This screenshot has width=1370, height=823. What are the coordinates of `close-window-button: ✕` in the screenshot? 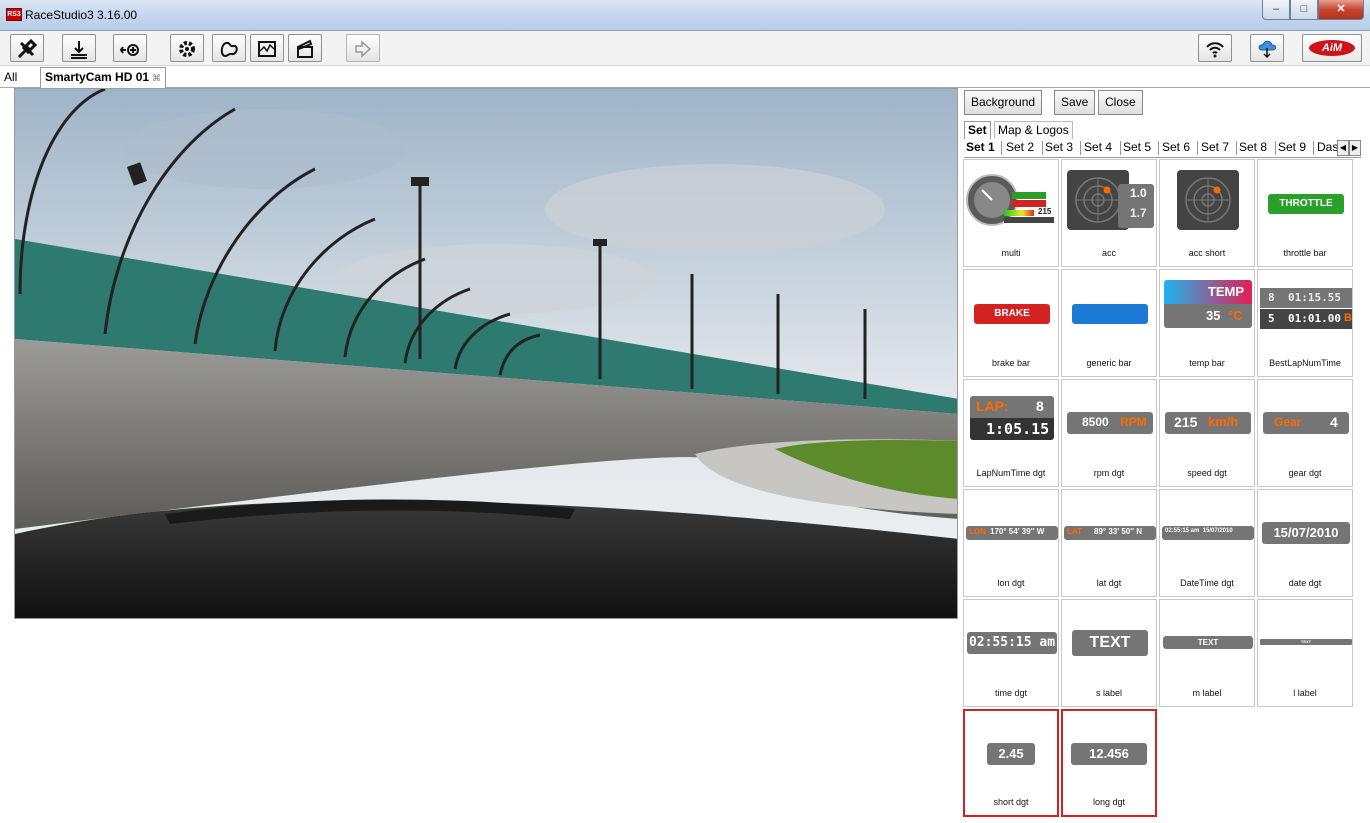 It's located at (1341, 10).